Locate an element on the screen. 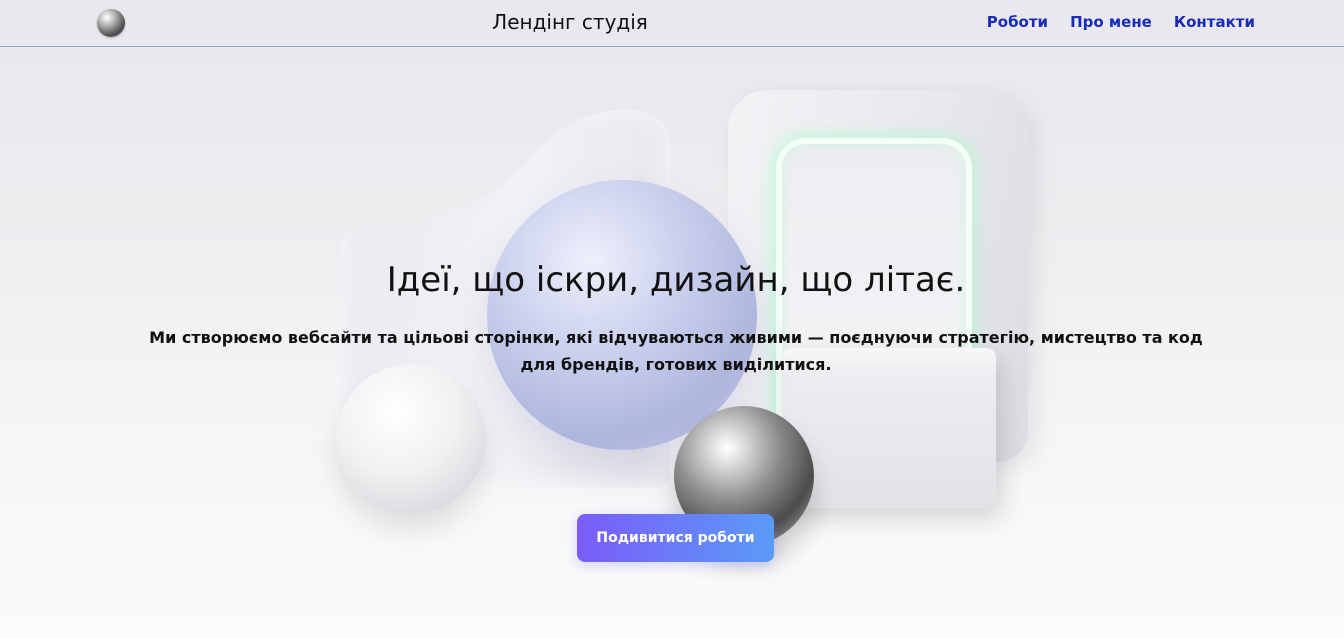 Image resolution: width=1344 pixels, height=638 pixels. main-nav: Роботи Про мене Контакти is located at coordinates (1121, 22).